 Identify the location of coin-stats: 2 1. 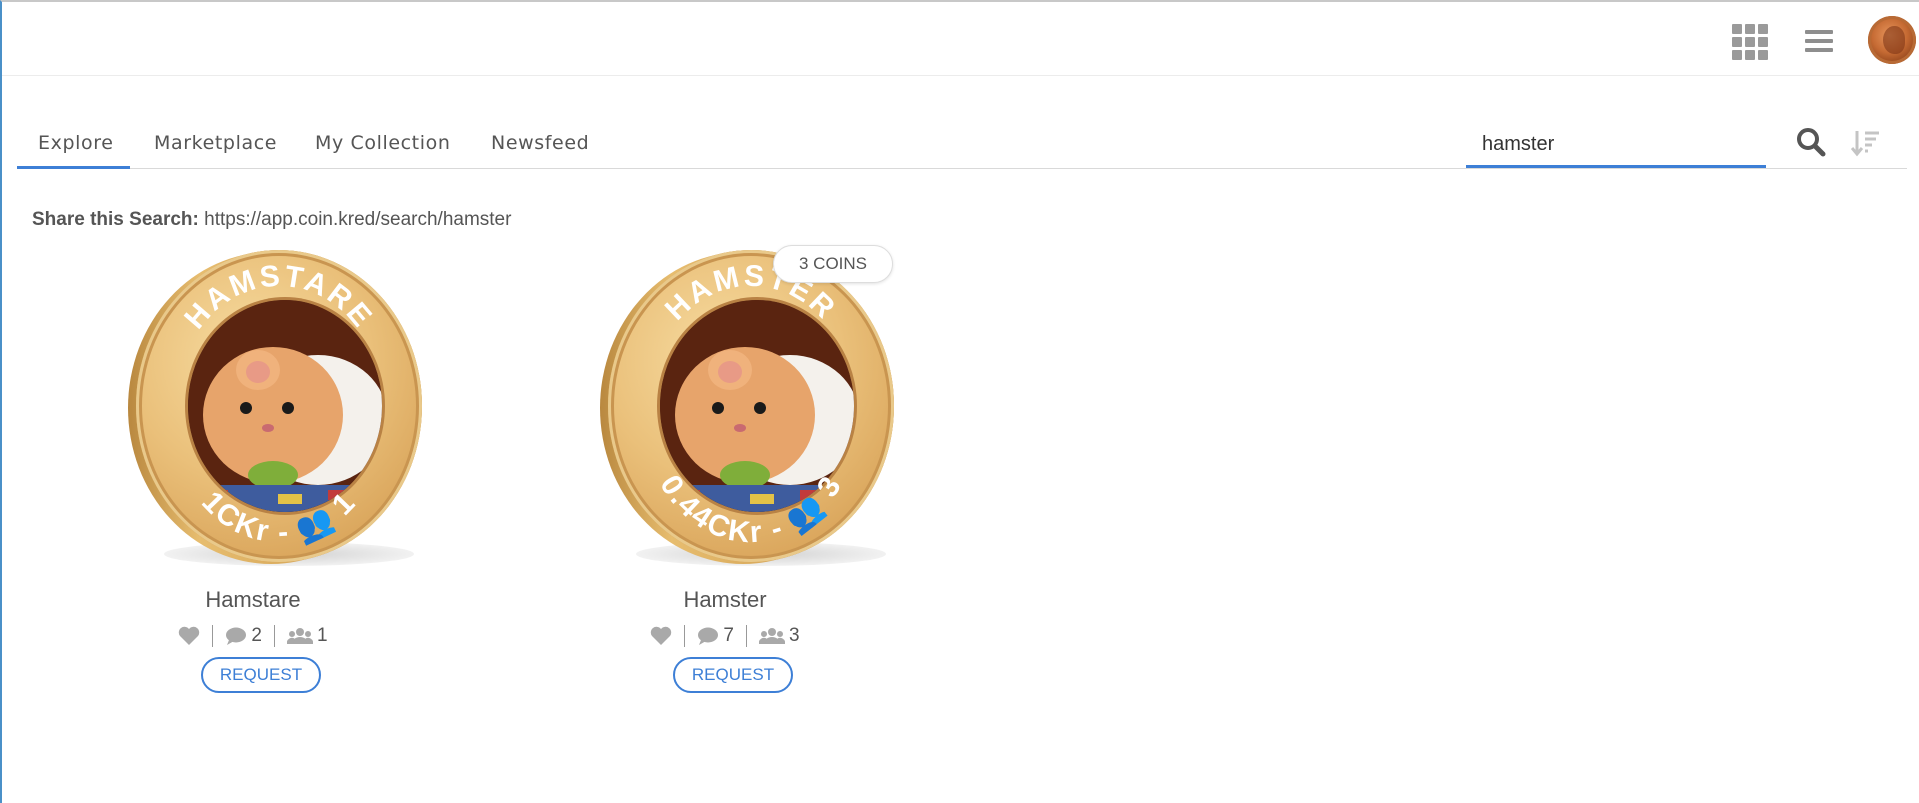
(253, 636).